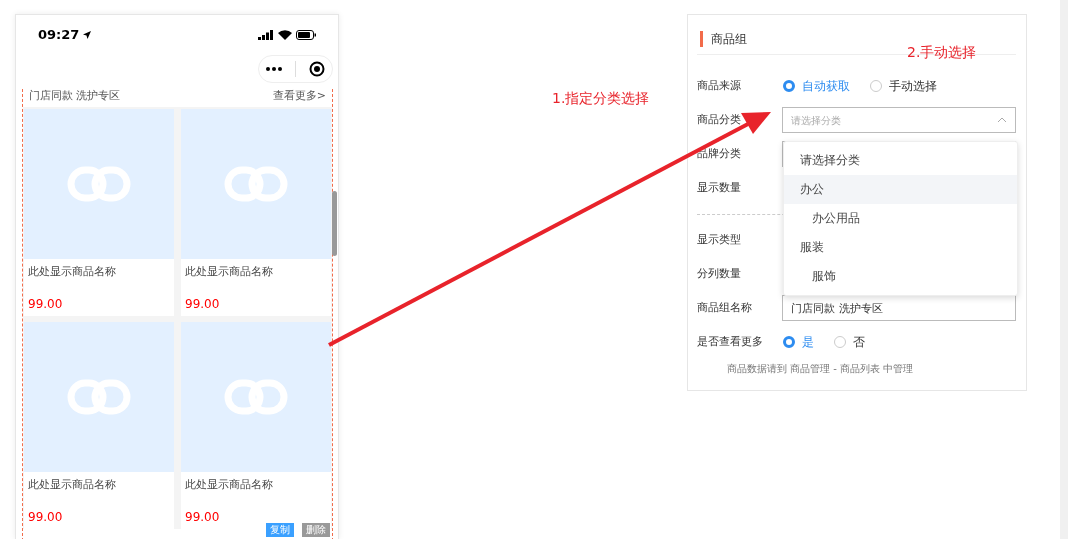  I want to click on wifi-icon, so click(285, 35).